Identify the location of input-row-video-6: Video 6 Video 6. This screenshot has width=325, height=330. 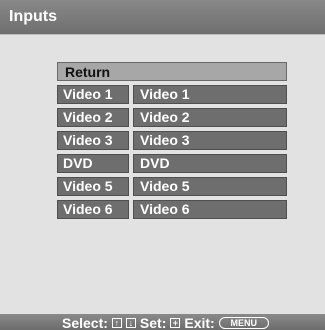
(172, 209).